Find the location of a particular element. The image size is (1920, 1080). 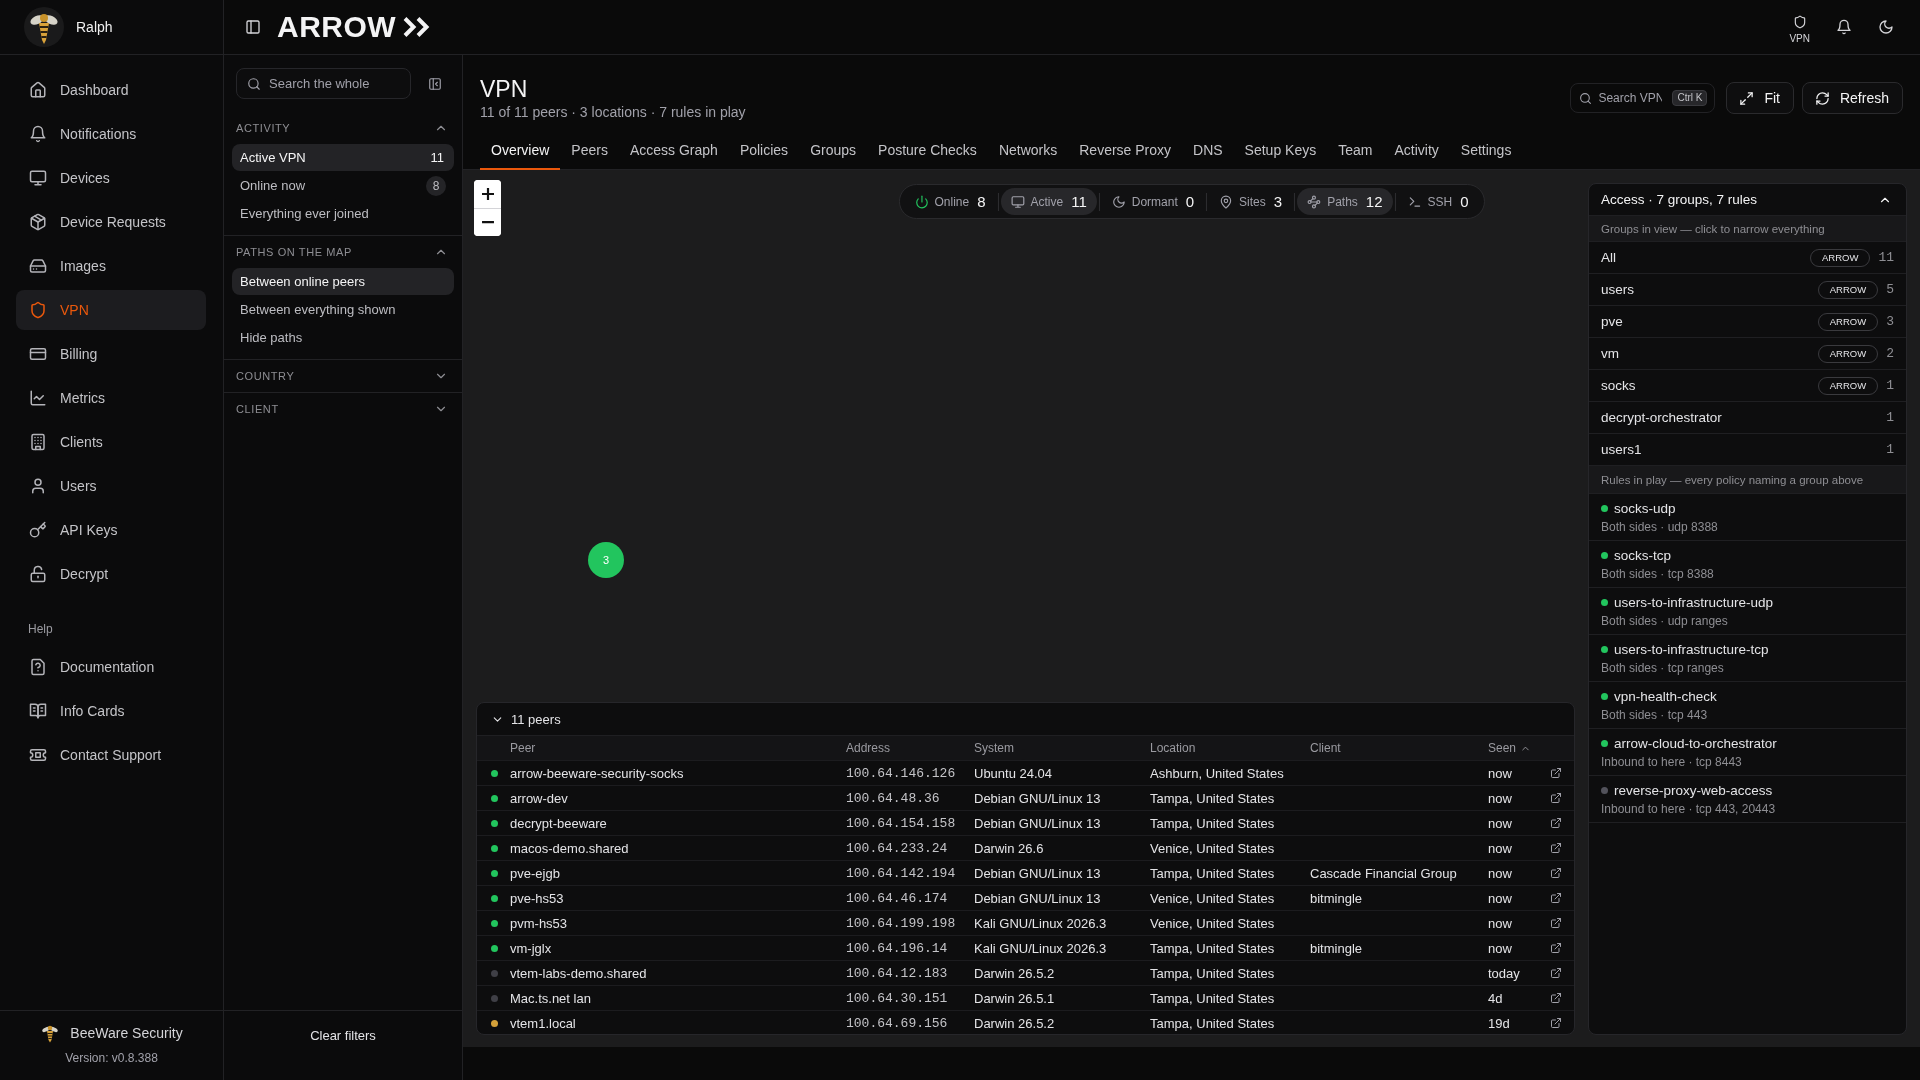

stat-filter: Active 11 is located at coordinates (1048, 201).